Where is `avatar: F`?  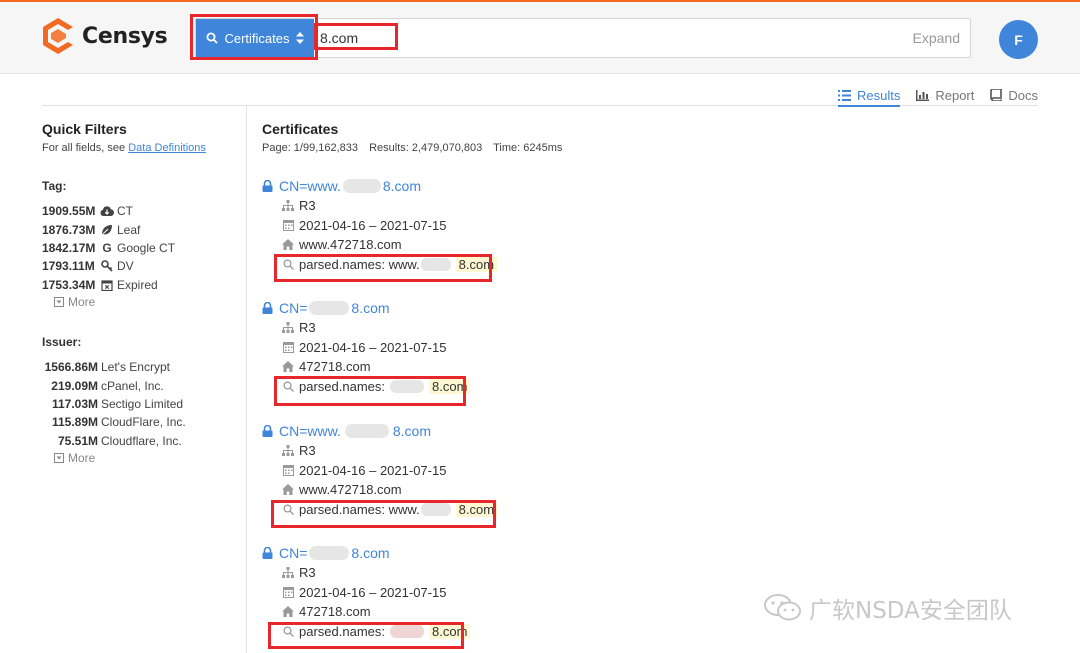 avatar: F is located at coordinates (1018, 39).